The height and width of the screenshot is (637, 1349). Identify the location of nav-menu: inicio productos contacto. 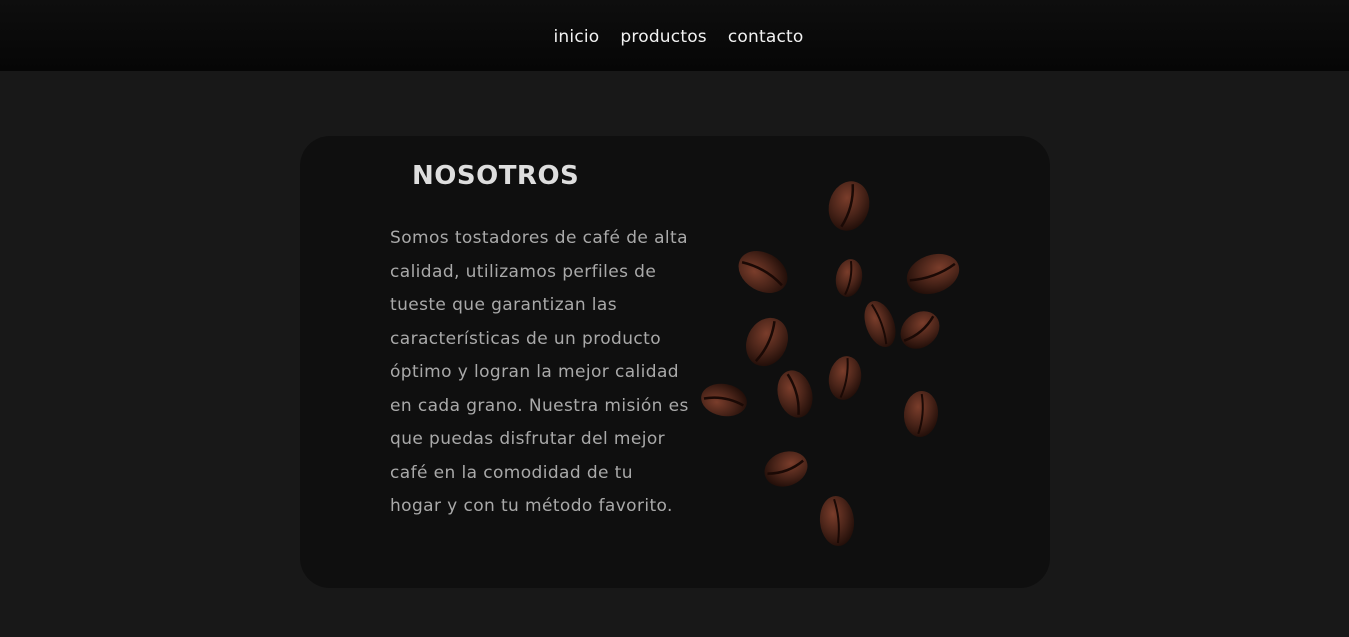
(675, 23).